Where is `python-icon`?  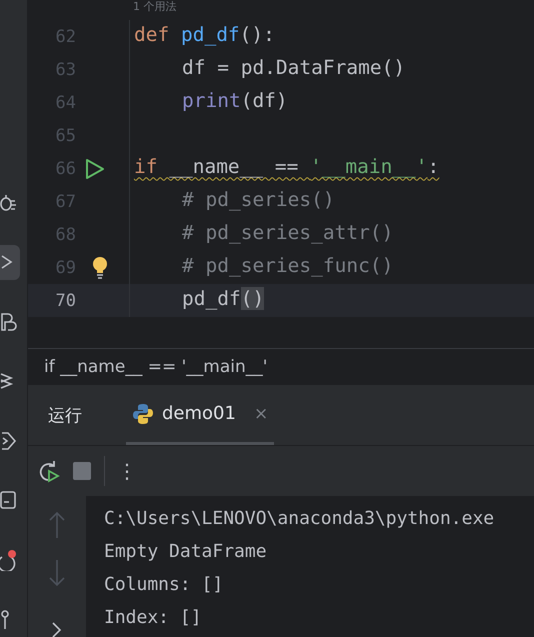 python-icon is located at coordinates (143, 413).